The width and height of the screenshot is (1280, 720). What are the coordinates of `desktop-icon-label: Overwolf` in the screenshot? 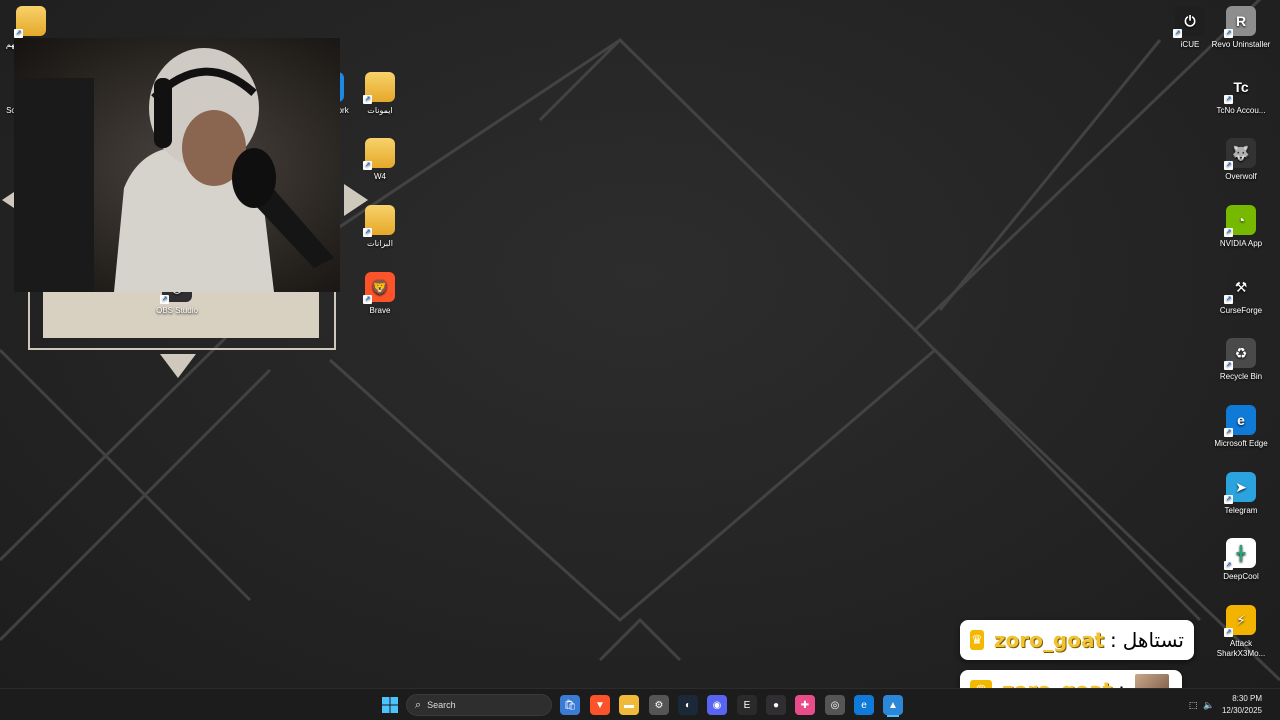 It's located at (1241, 176).